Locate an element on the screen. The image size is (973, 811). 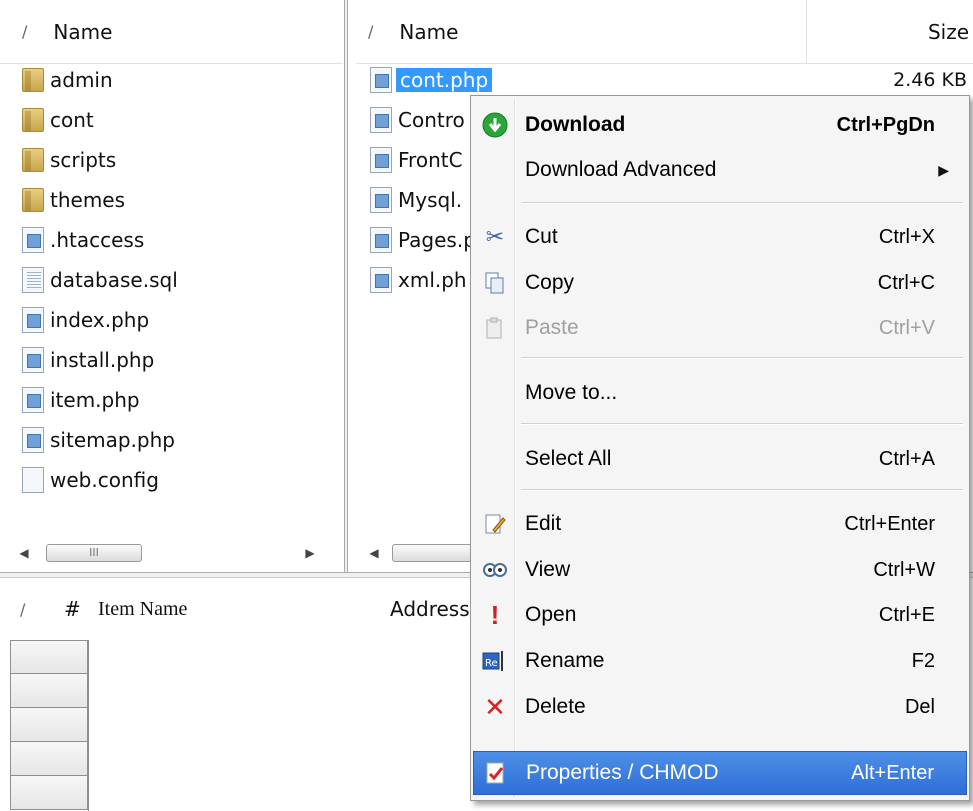
list-item: install.php is located at coordinates (89, 360).